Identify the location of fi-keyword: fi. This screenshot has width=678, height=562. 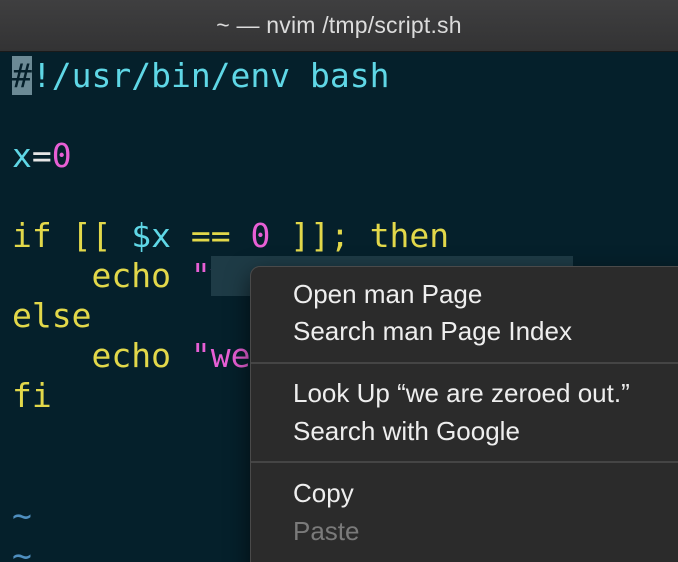
(32, 395).